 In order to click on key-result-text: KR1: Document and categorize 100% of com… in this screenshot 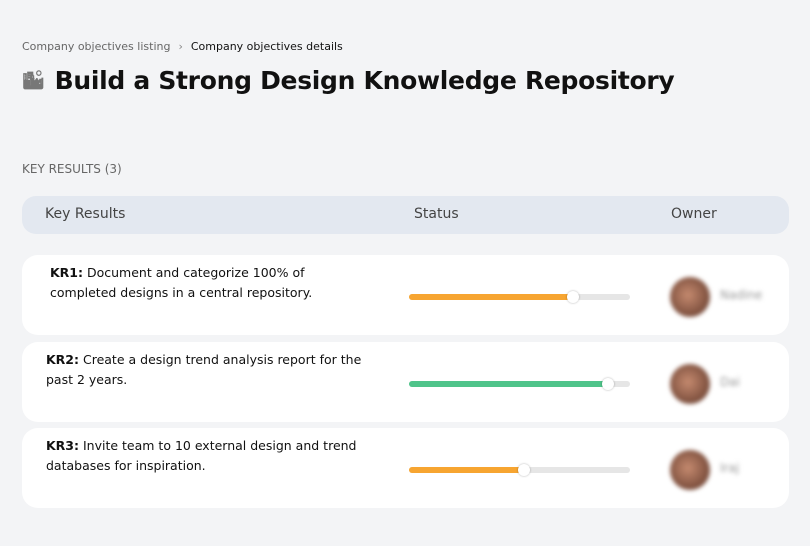, I will do `click(210, 283)`.